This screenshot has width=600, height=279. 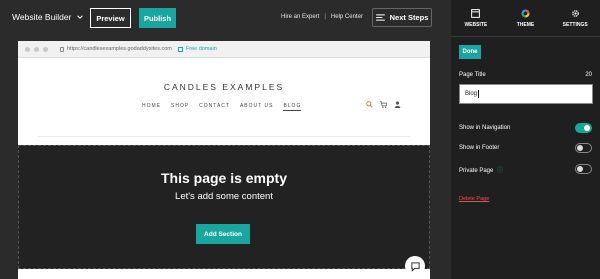 I want to click on nav-item-blog: BLOG, so click(x=292, y=107).